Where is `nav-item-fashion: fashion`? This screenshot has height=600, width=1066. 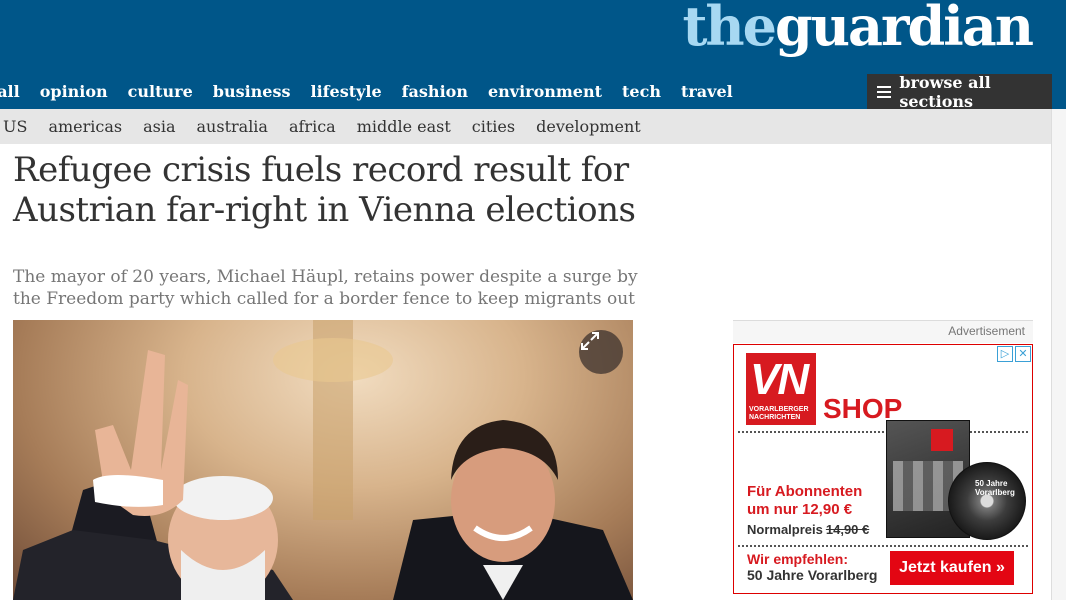
nav-item-fashion: fashion is located at coordinates (435, 91).